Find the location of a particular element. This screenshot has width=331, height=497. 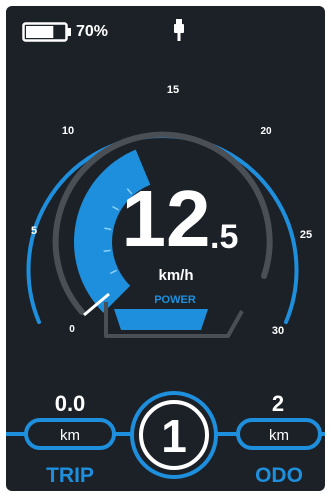

trip-value: 0.0 is located at coordinates (70, 403).